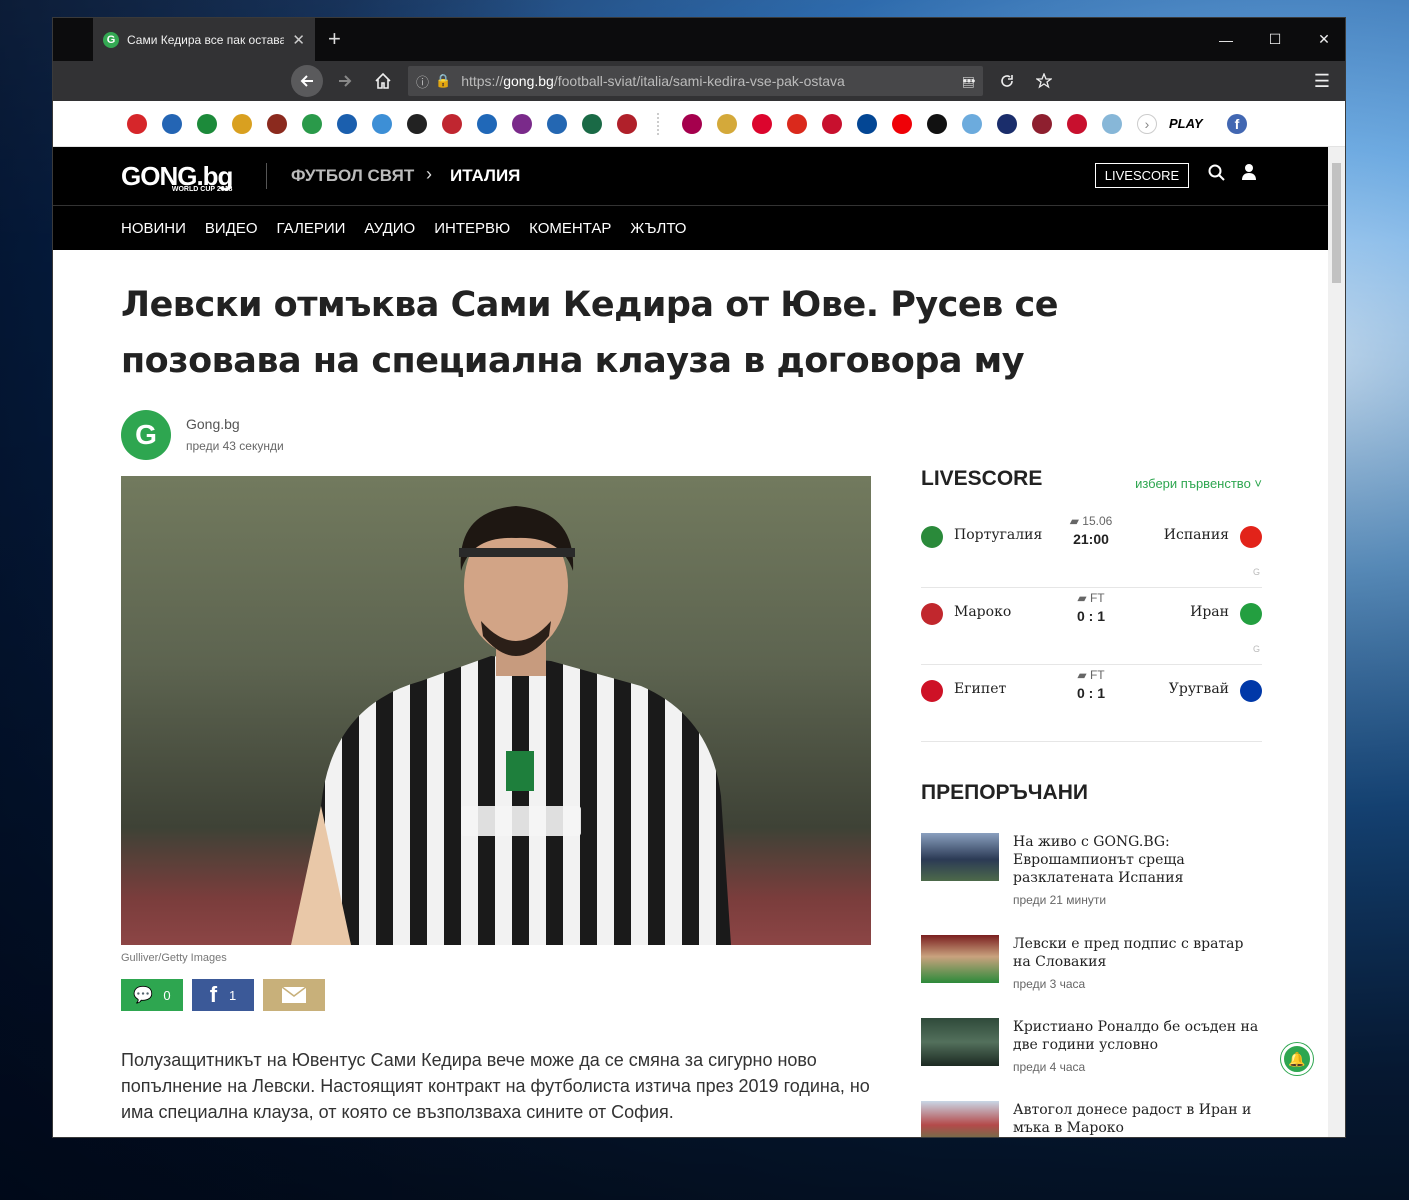 The width and height of the screenshot is (1409, 1200). Describe the element at coordinates (1049, 984) in the screenshot. I see `recommended-time: преди 3 часа` at that location.